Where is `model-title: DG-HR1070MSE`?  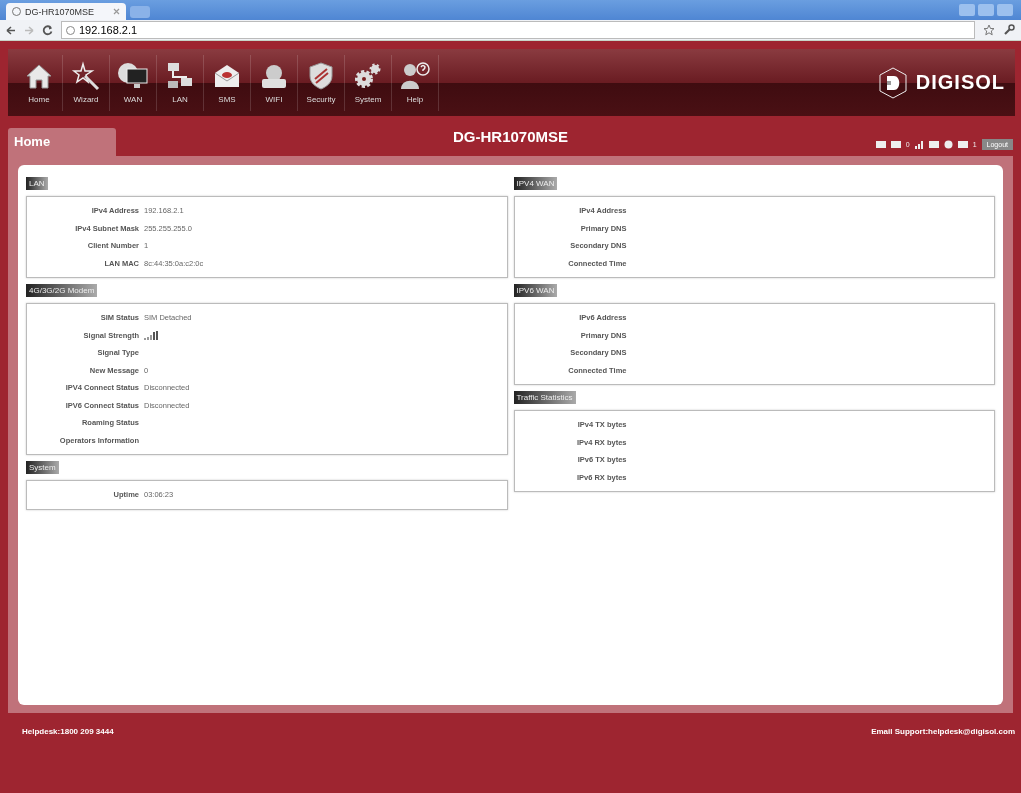 model-title: DG-HR1070MSE is located at coordinates (510, 136).